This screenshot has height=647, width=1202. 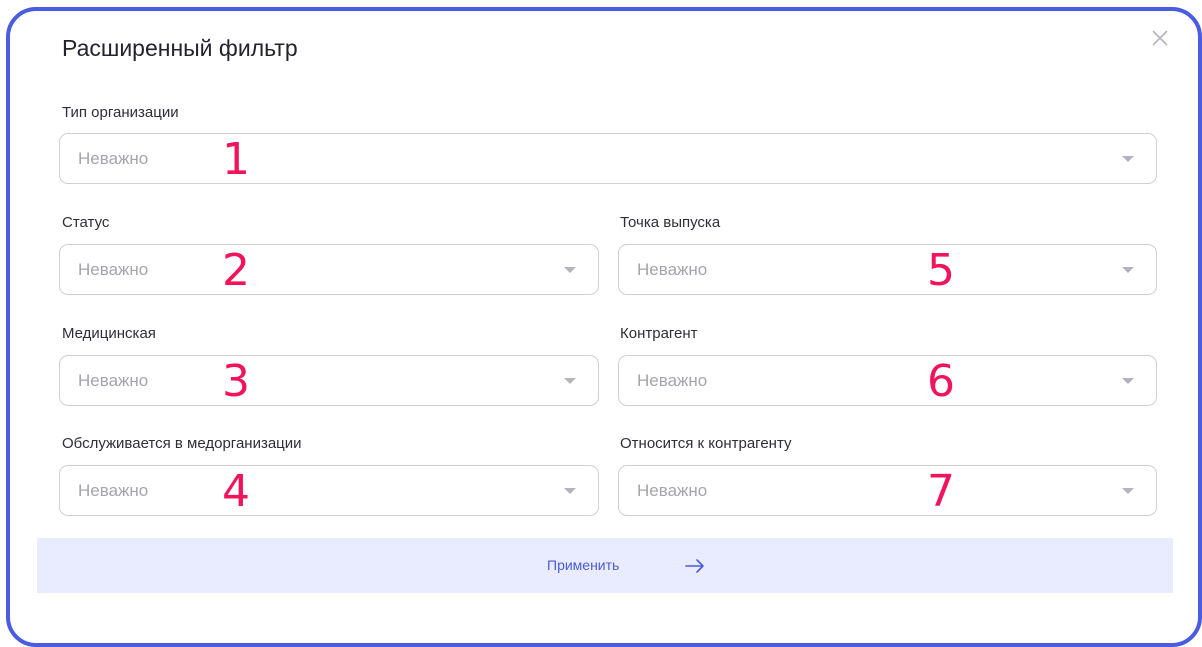 I want to click on belongs-to-counterparty-select: Неважно, so click(x=887, y=490).